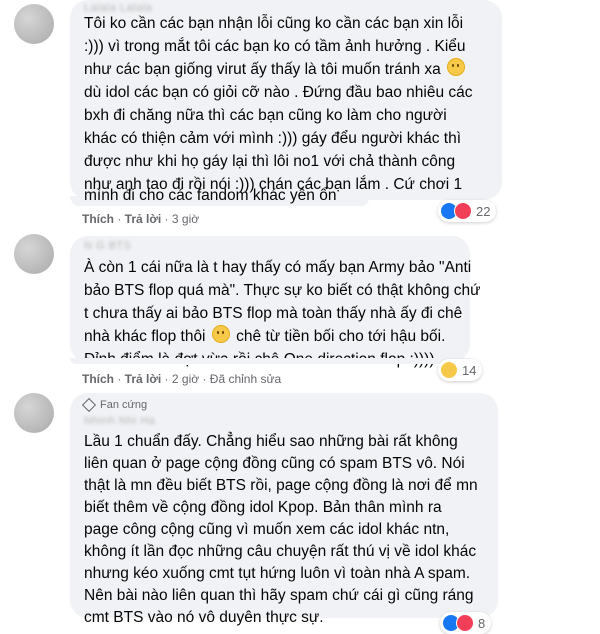 Image resolution: width=600 pixels, height=634 pixels. What do you see at coordinates (145, 336) in the screenshot?
I see `comment-text-line: nhà khác flop thôi` at bounding box center [145, 336].